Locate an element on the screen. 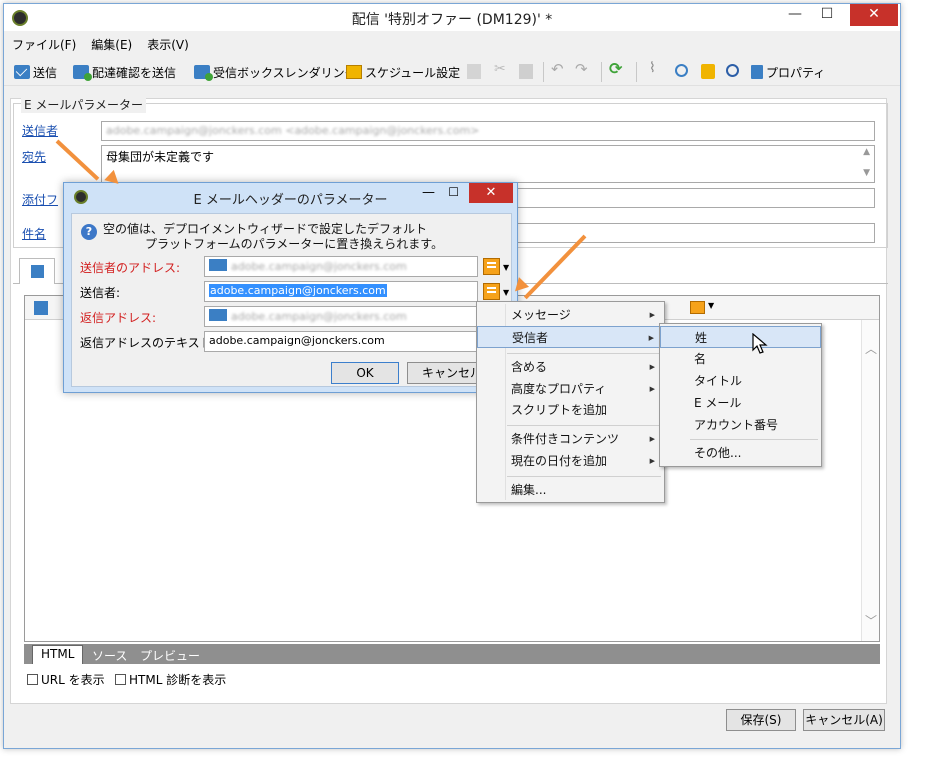 Image resolution: width=951 pixels, height=781 pixels. recipient-link: 宛先 is located at coordinates (34, 156).